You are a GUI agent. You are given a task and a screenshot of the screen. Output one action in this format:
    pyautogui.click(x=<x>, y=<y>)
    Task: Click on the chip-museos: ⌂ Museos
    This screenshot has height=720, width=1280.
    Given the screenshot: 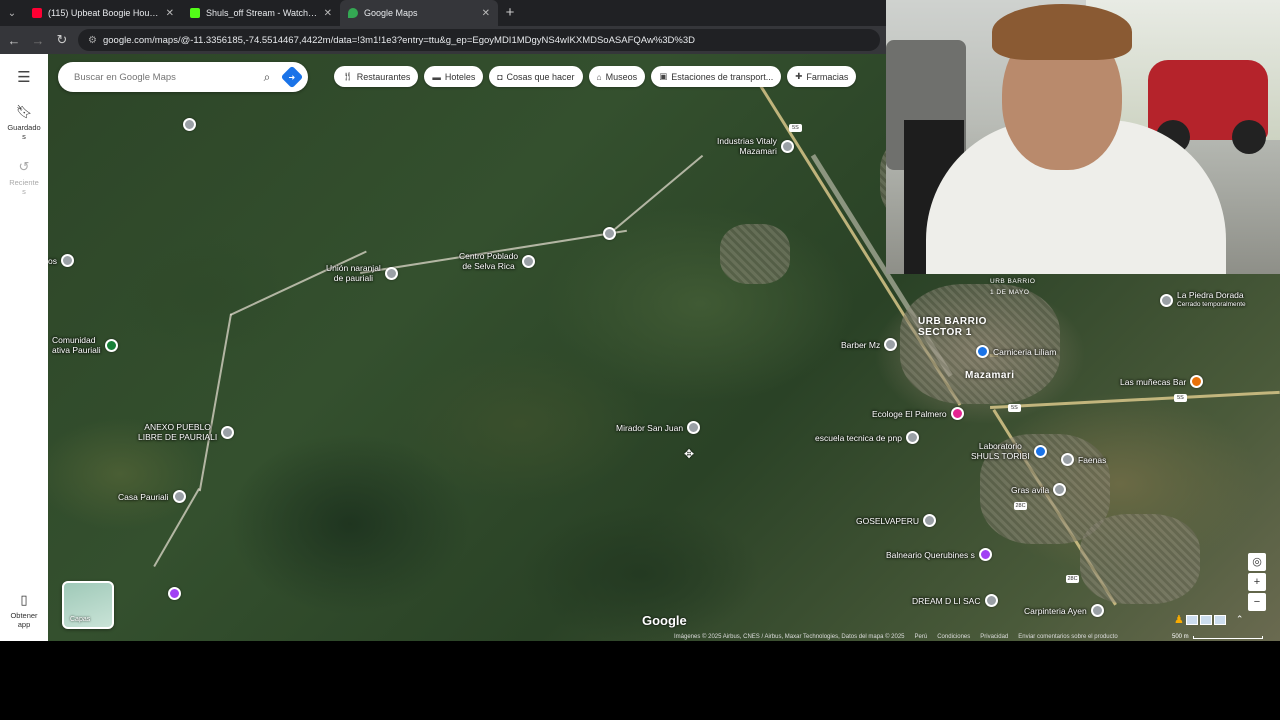 What is the action you would take?
    pyautogui.click(x=617, y=76)
    